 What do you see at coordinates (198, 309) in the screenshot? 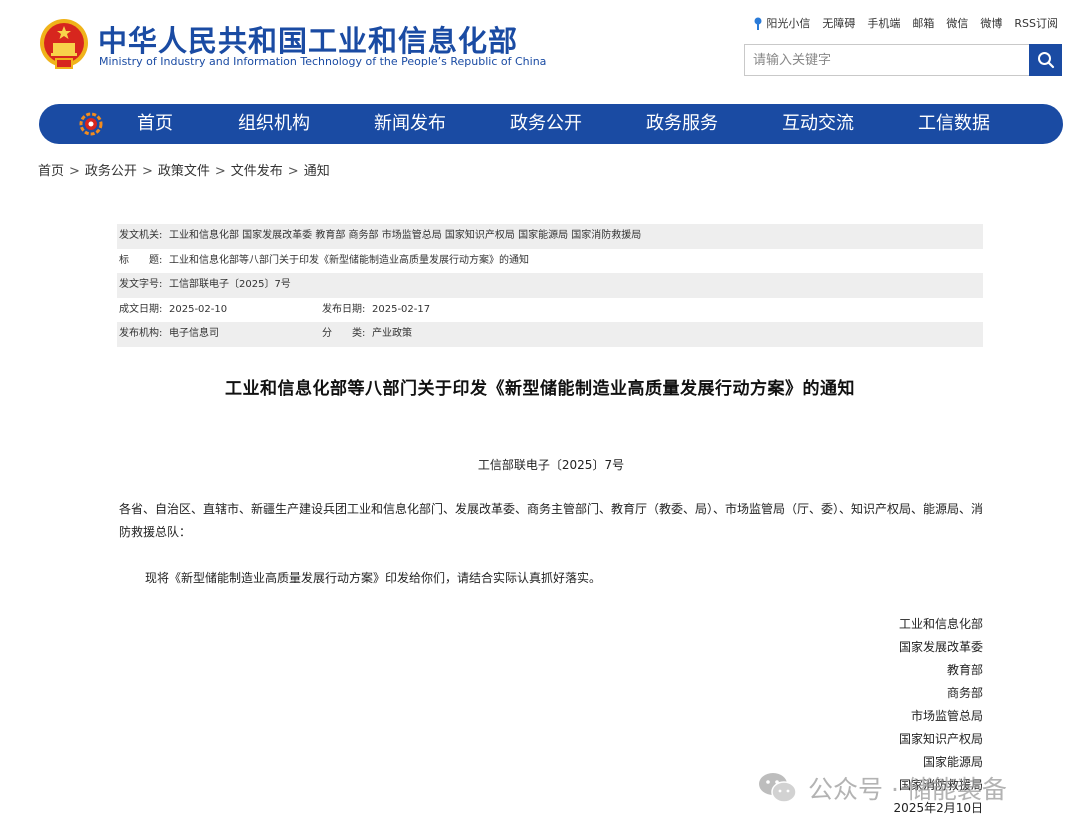
I see `meta-value: 2025-02-10` at bounding box center [198, 309].